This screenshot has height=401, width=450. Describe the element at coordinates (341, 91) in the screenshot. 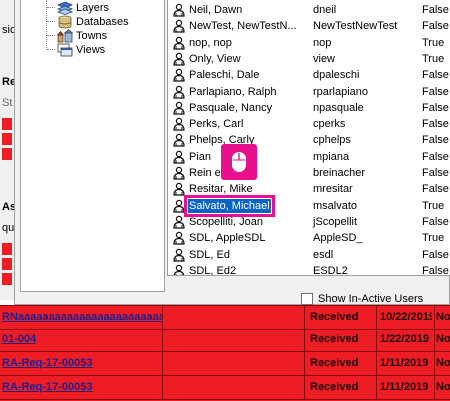

I see `user-login: rparlapiano` at that location.